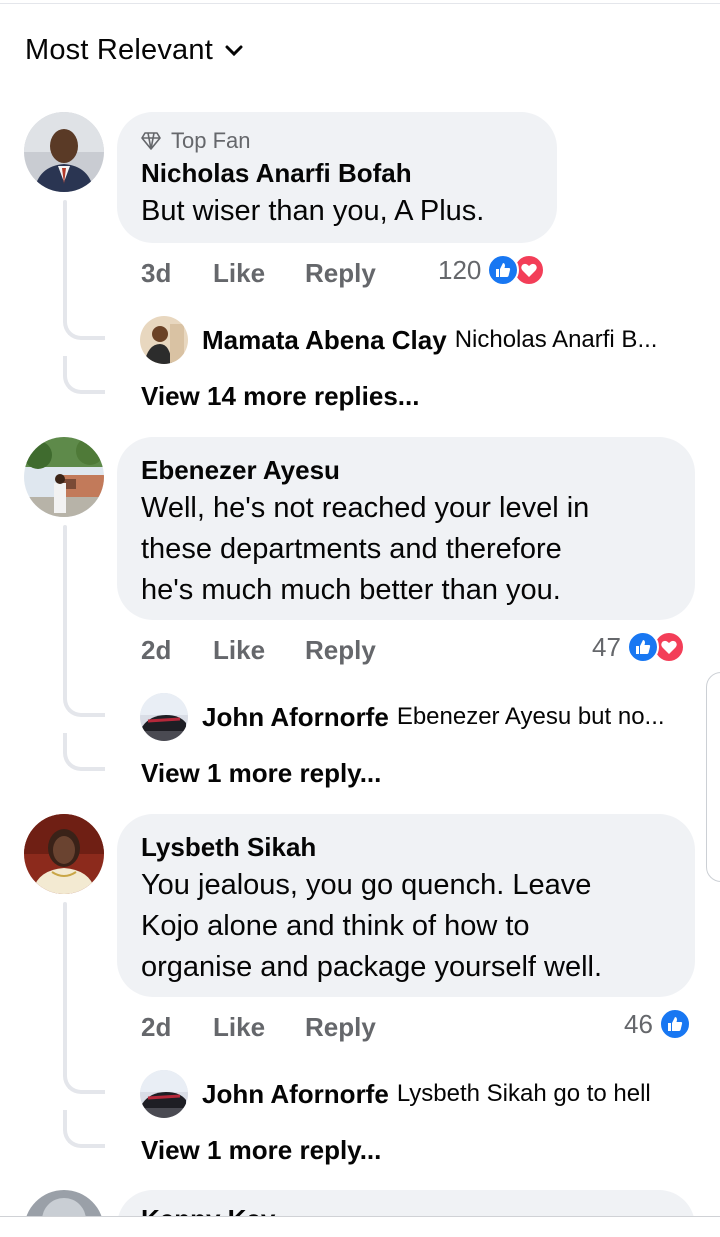 The height and width of the screenshot is (1237, 720). I want to click on comment-text-line: Kojo alone and think of how to, so click(335, 926).